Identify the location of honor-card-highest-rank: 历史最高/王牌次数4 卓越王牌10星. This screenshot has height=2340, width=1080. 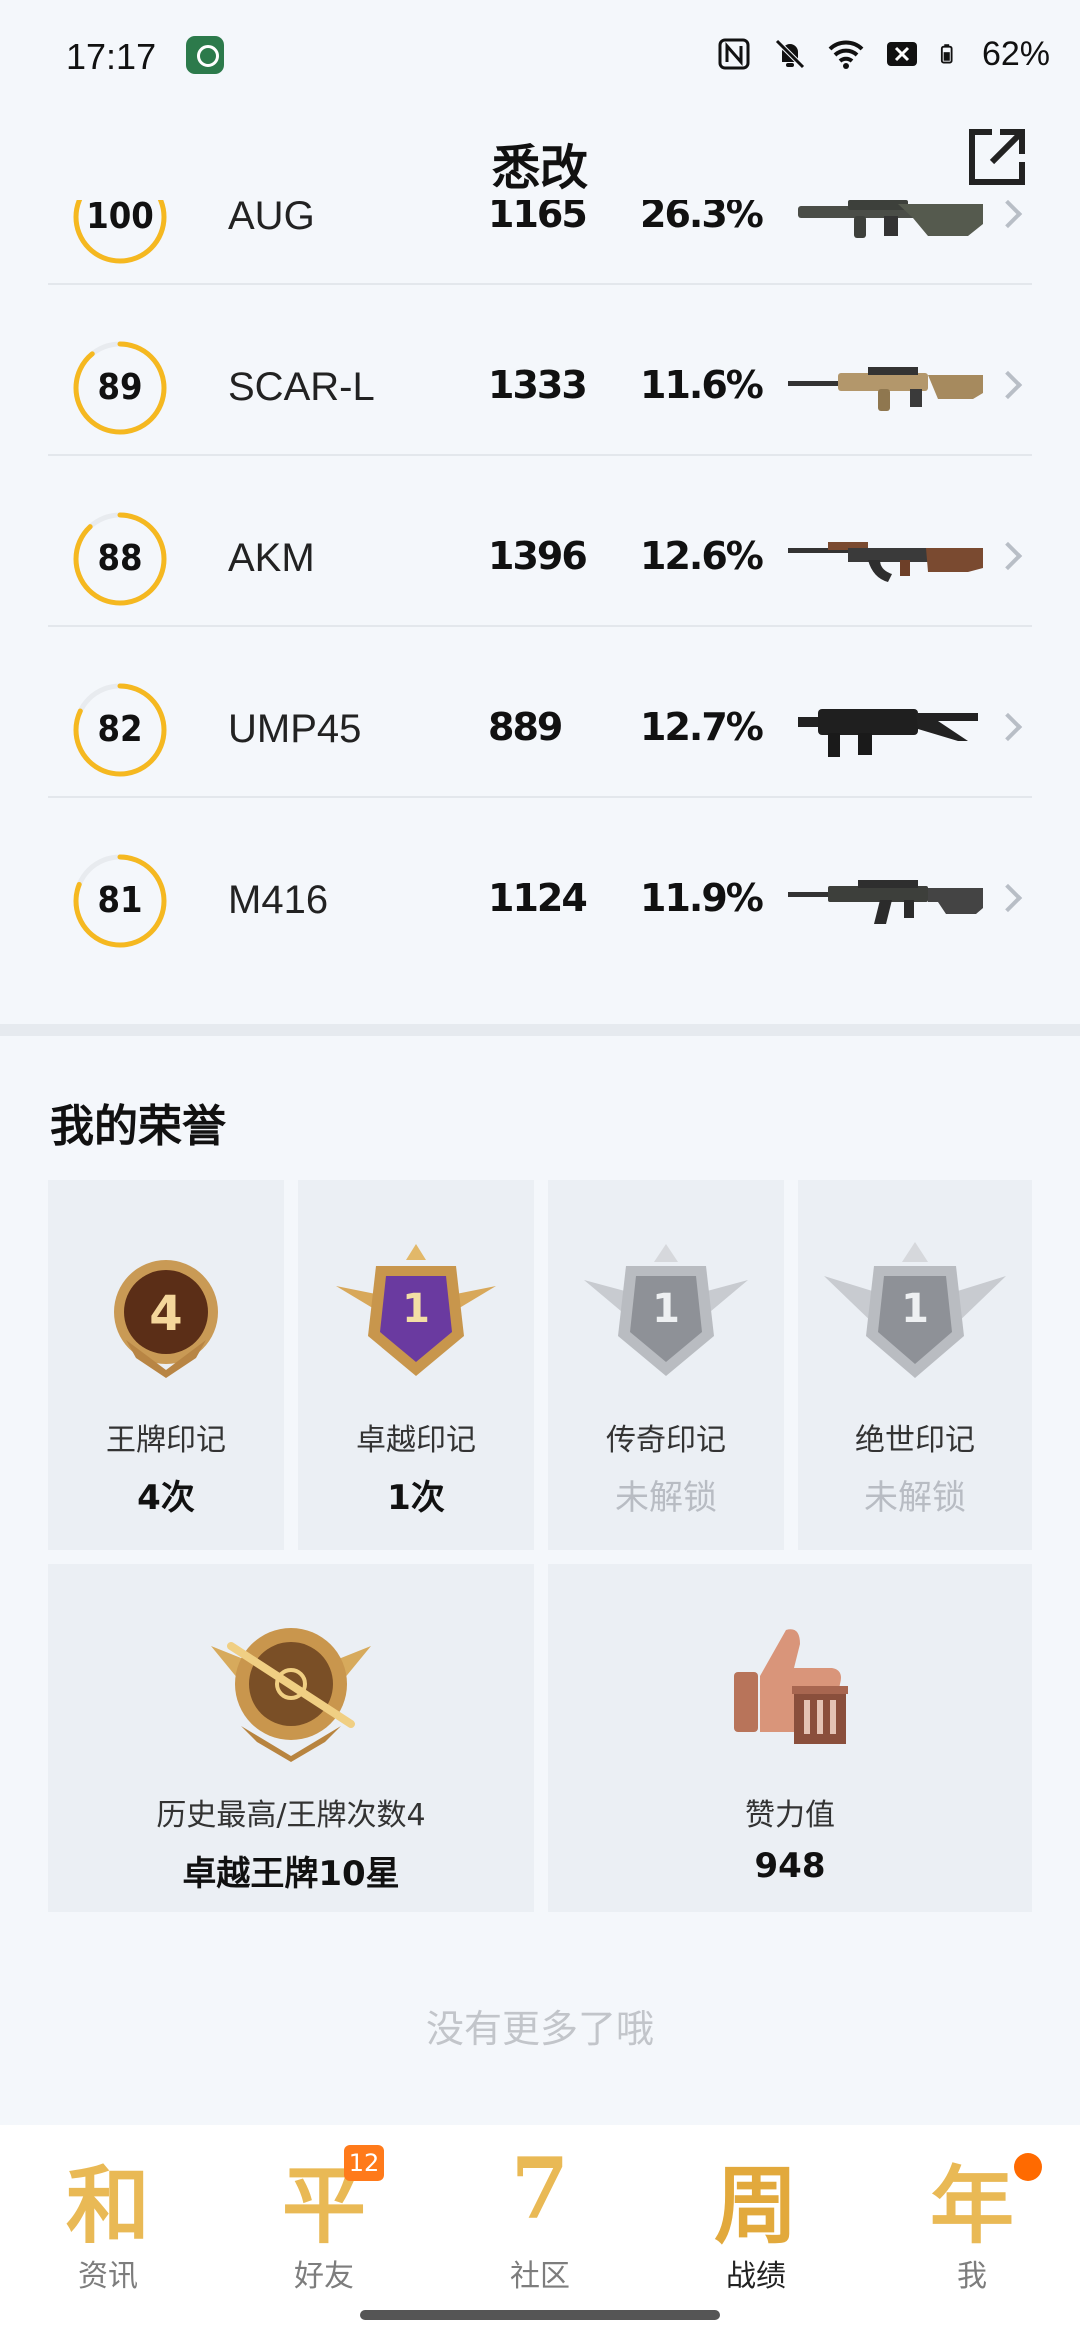
(291, 1738).